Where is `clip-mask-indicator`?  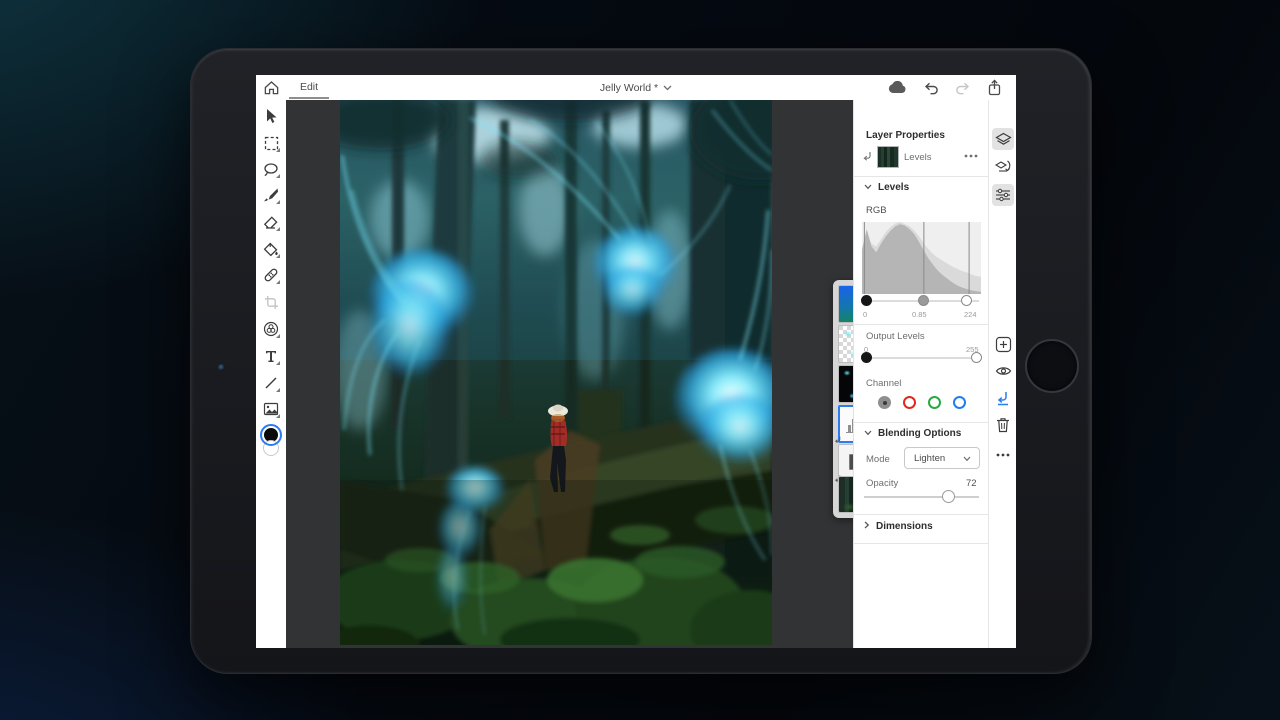
clip-mask-indicator is located at coordinates (838, 439).